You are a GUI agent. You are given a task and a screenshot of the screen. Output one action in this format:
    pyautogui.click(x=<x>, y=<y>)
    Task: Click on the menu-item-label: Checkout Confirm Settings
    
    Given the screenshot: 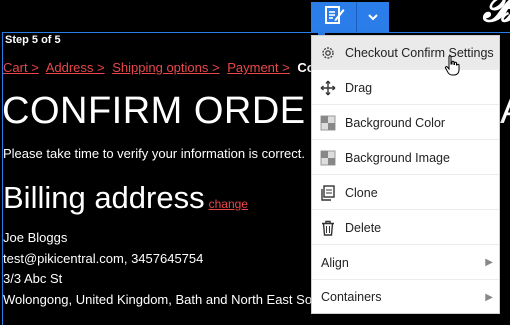 What is the action you would take?
    pyautogui.click(x=419, y=52)
    